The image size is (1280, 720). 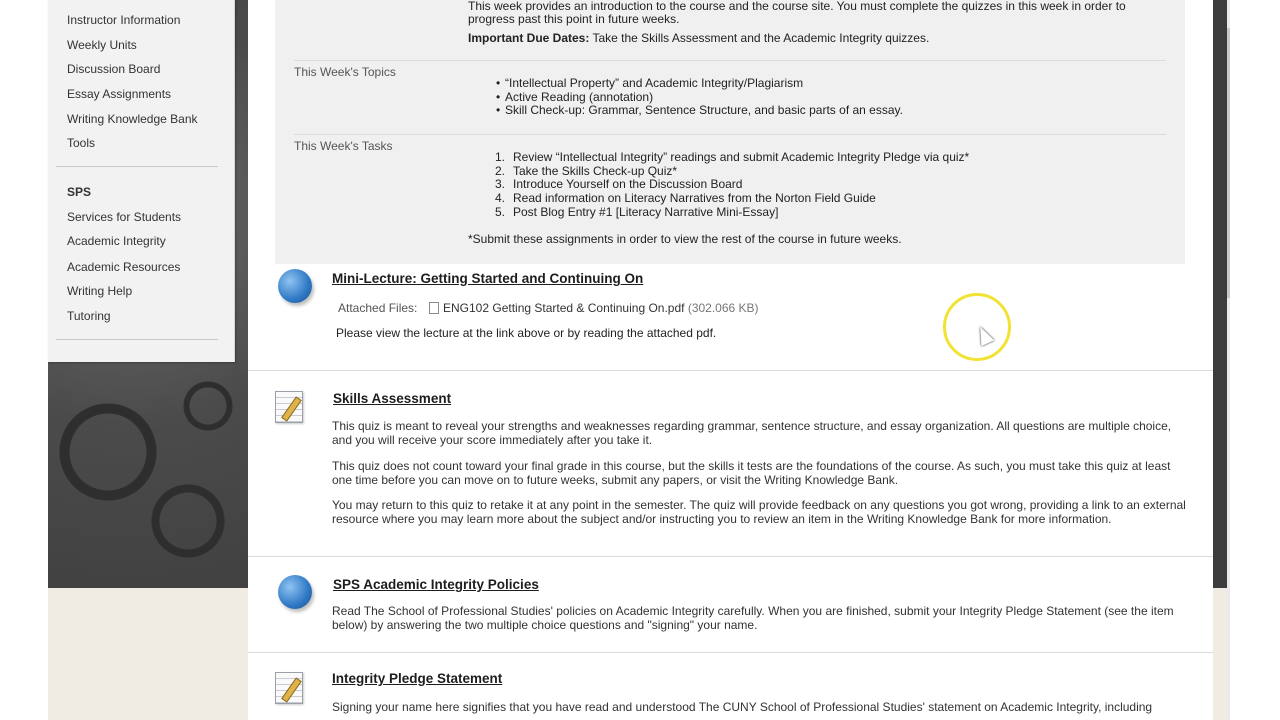 What do you see at coordinates (123, 267) in the screenshot?
I see `sidebar-item-academic-resources: Academic Resources` at bounding box center [123, 267].